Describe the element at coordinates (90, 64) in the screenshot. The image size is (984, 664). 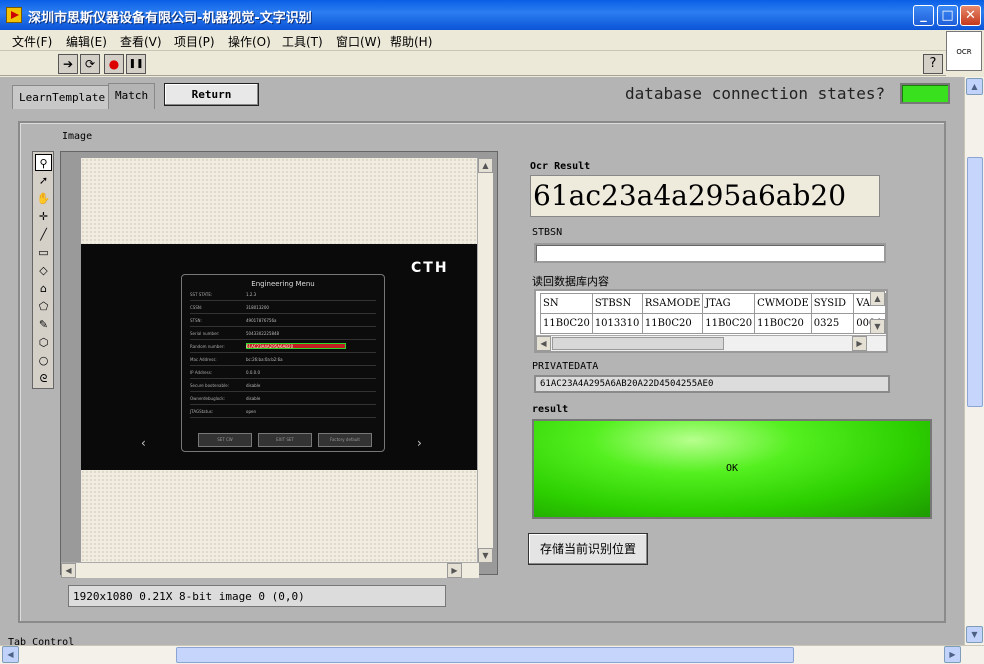
I see `run-continuously-icon: ⟳` at that location.